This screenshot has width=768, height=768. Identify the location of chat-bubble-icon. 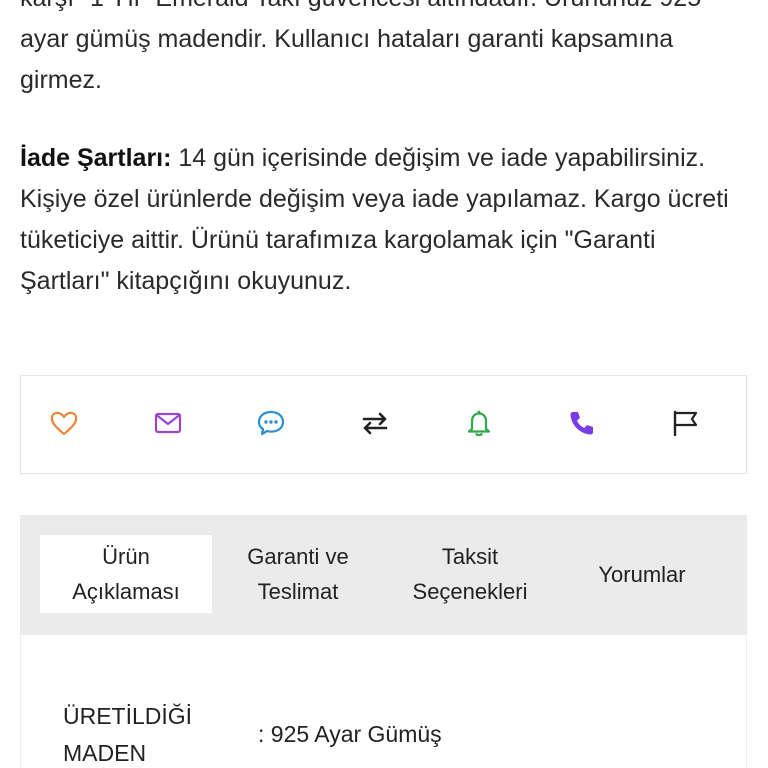
(271, 423).